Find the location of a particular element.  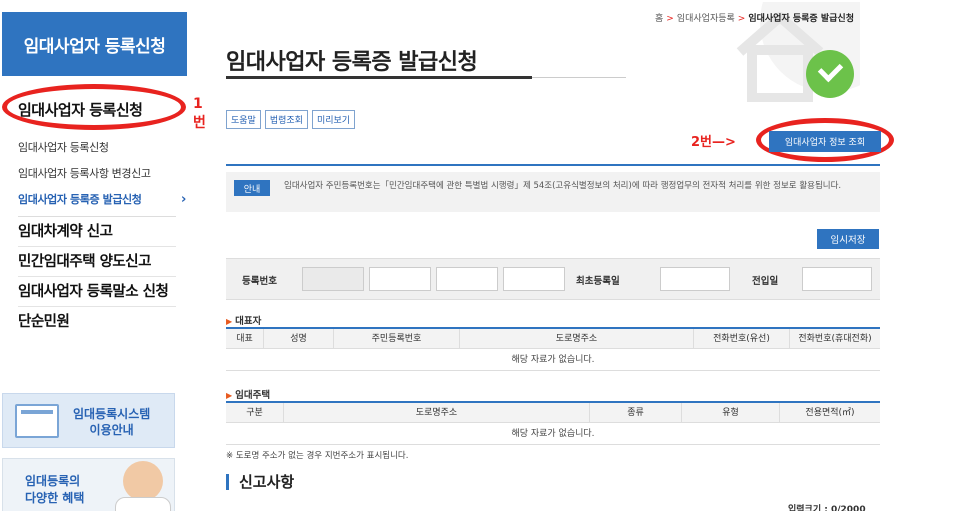

sidebar-header: 임대사업자 등록신청 is located at coordinates (94, 44).